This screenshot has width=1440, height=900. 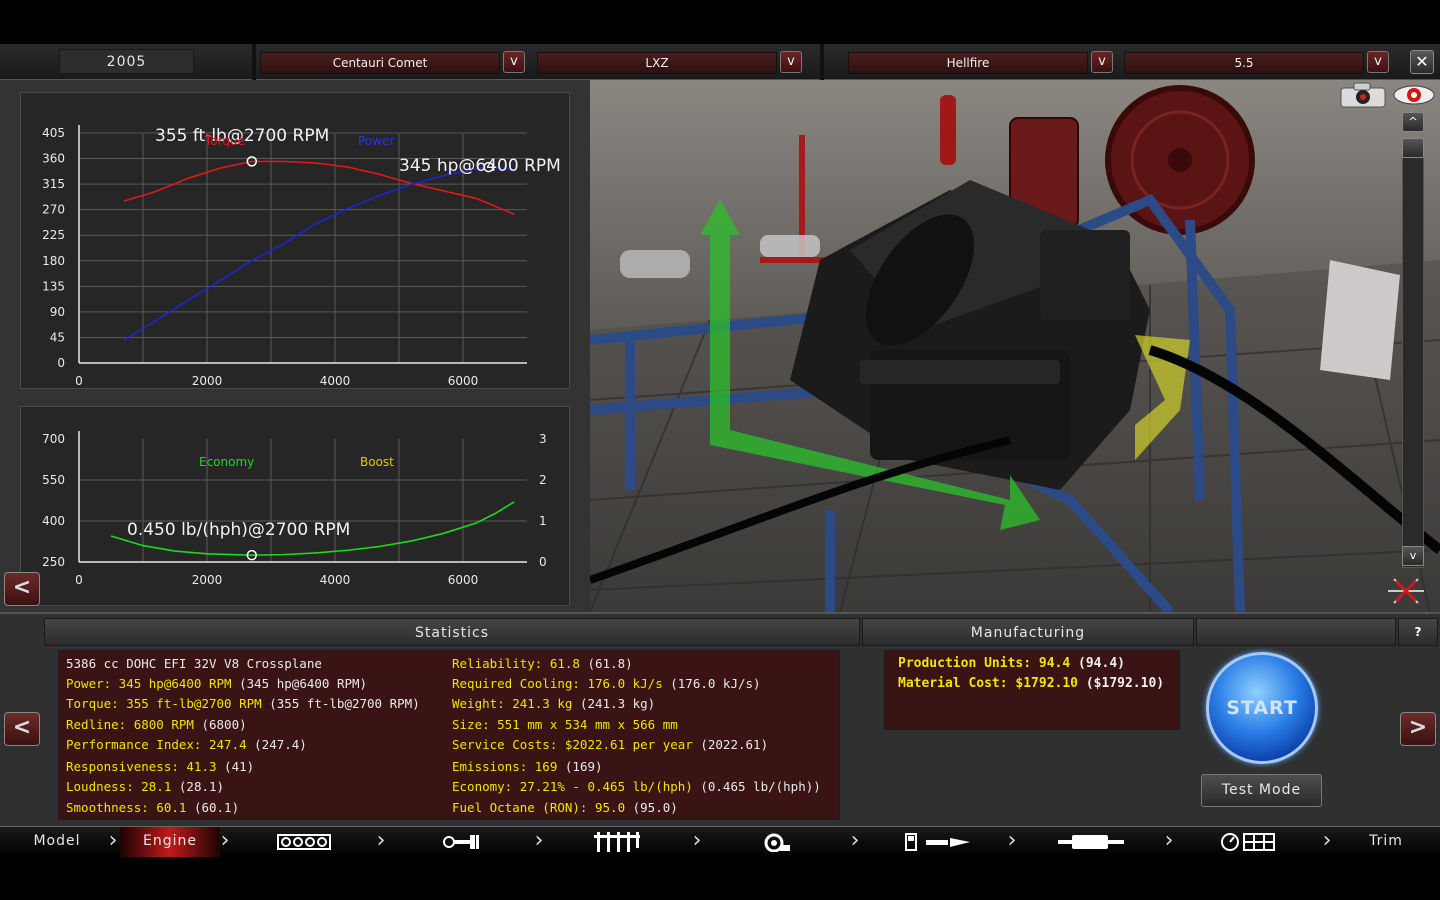 What do you see at coordinates (376, 141) in the screenshot?
I see `power-legend: Power` at bounding box center [376, 141].